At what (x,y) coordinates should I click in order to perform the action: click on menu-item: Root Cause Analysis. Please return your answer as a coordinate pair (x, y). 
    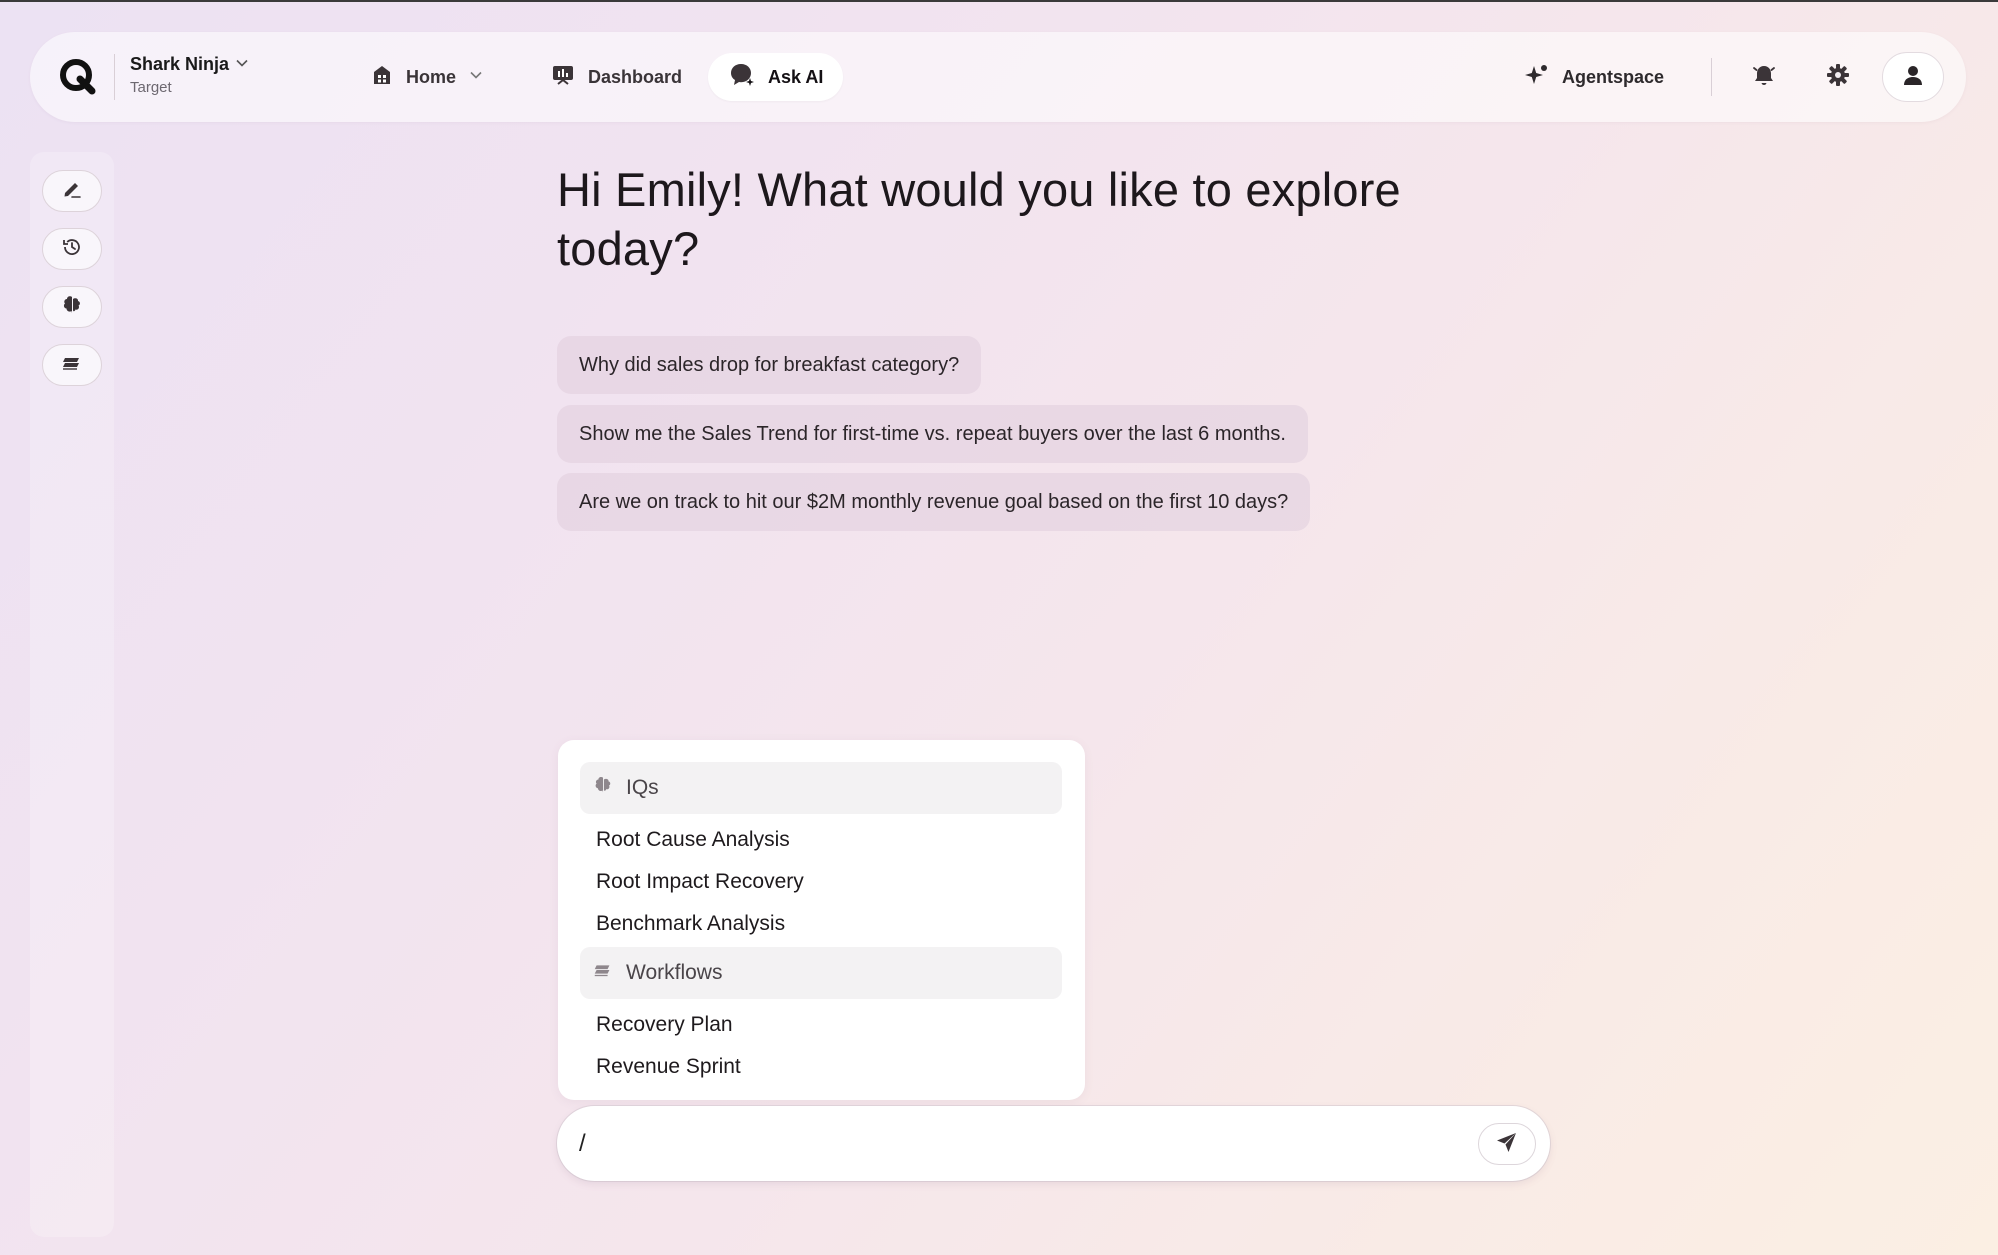
    Looking at the image, I should click on (693, 840).